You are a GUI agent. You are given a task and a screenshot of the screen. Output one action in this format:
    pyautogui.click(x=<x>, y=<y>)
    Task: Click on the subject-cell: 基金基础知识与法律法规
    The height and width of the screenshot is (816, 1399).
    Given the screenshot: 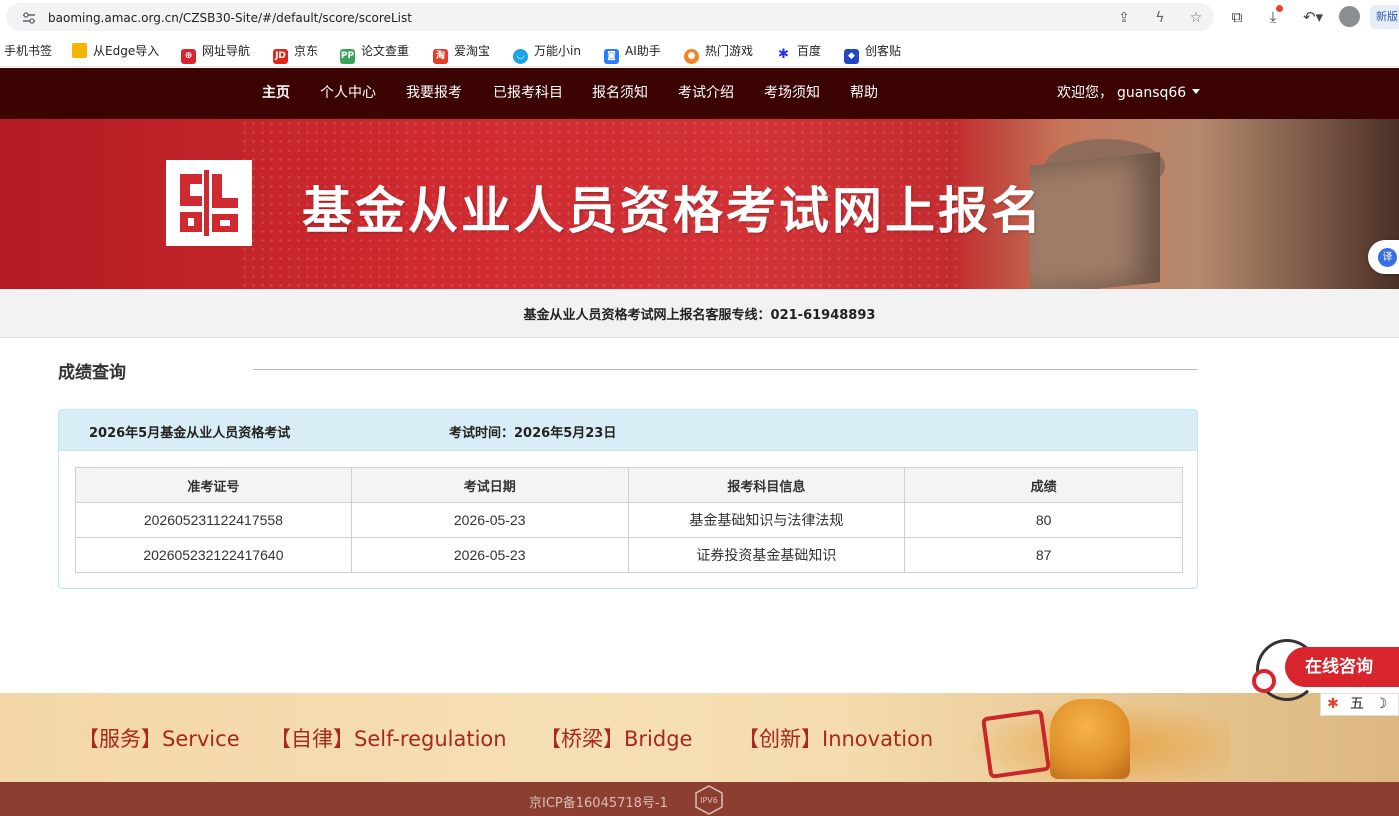 What is the action you would take?
    pyautogui.click(x=766, y=520)
    